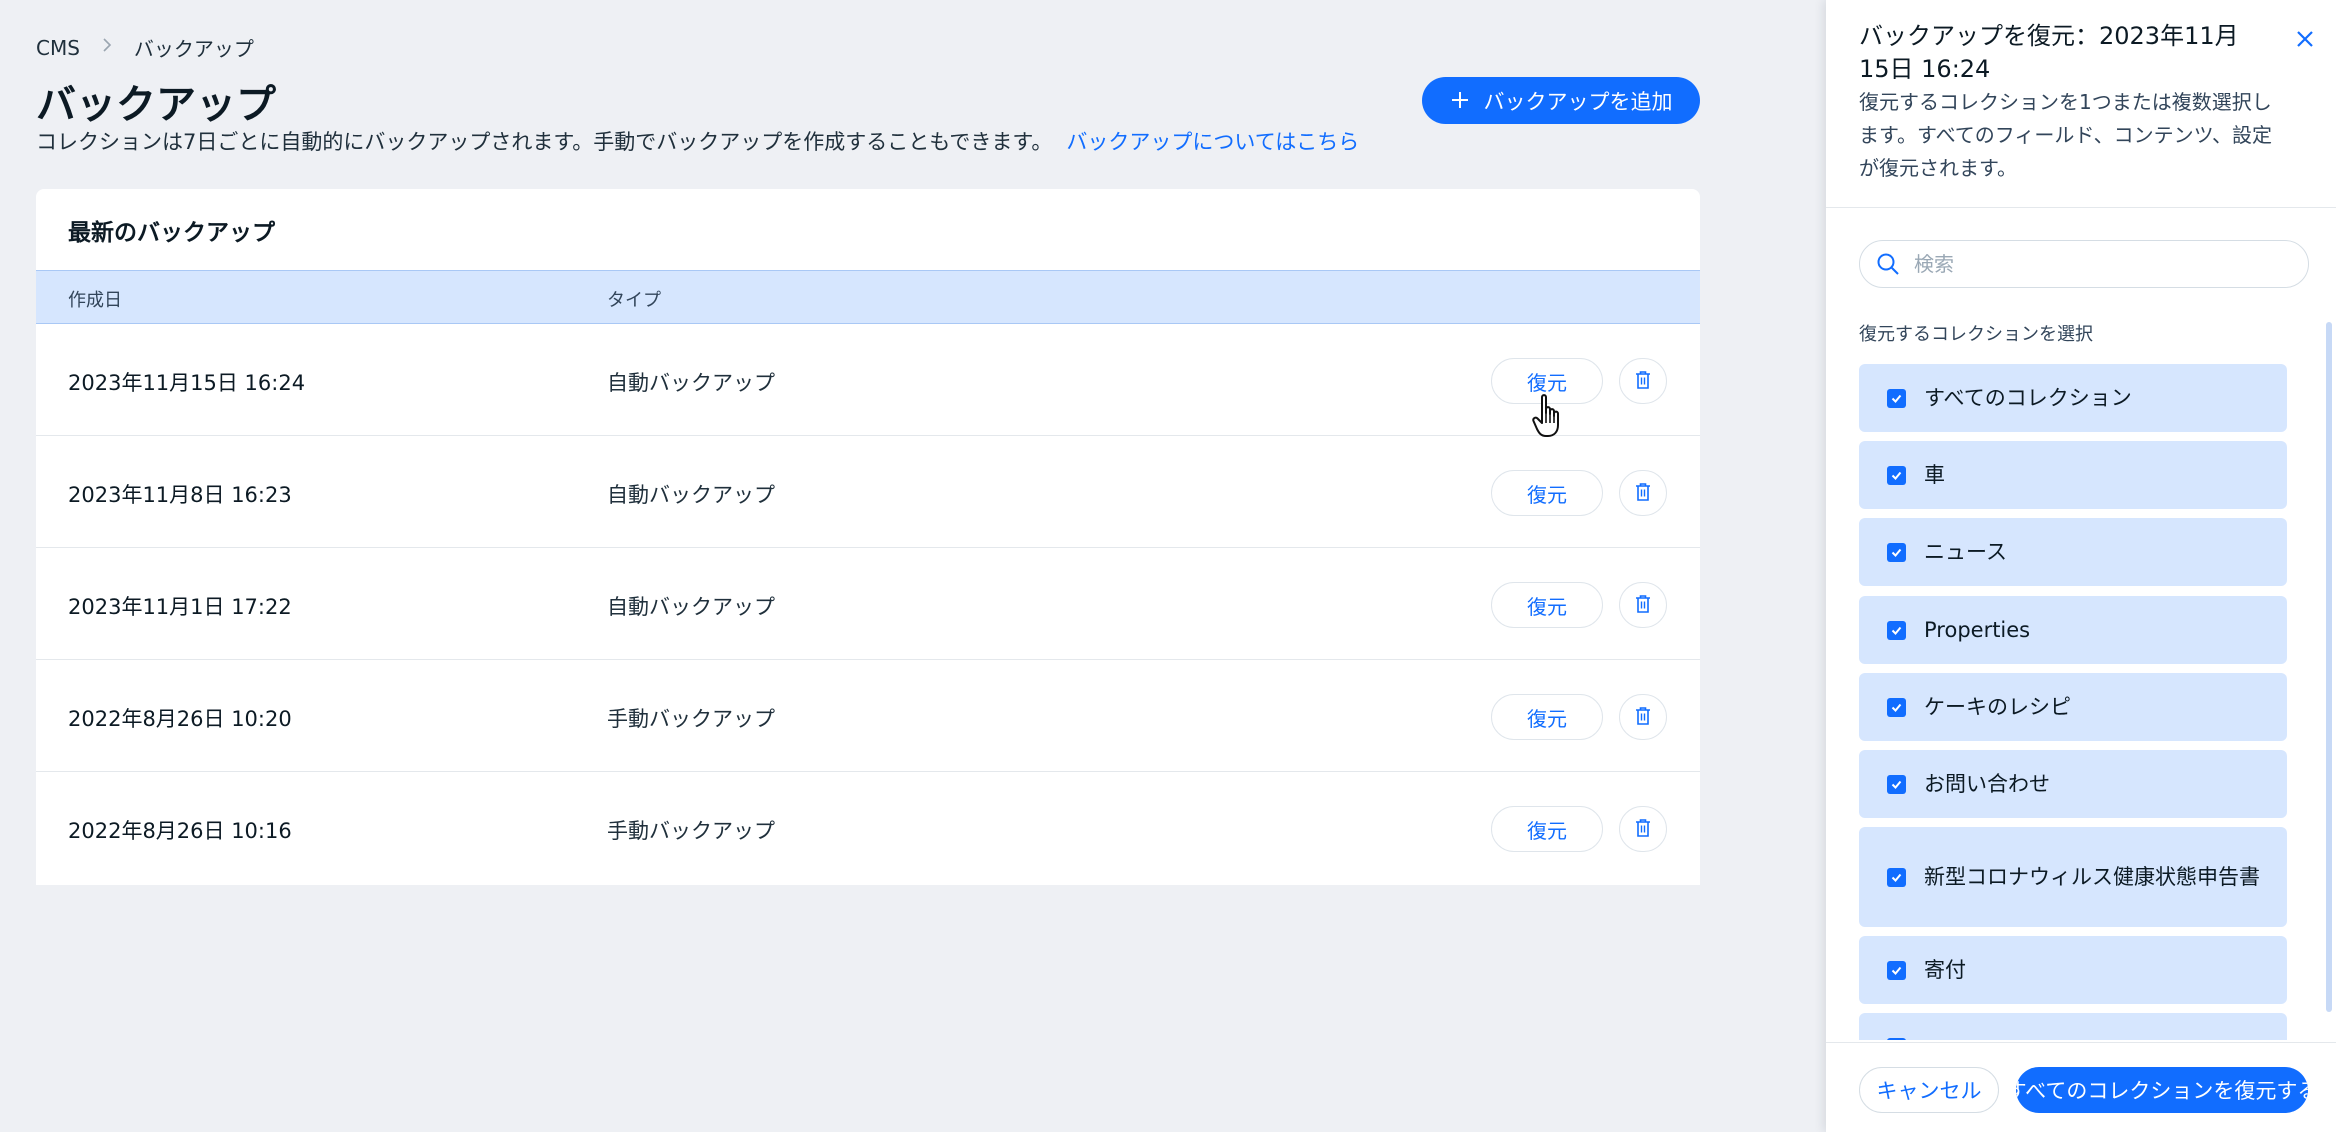  Describe the element at coordinates (1212, 142) in the screenshot. I see `learn-more-link: バックアップについてはこちら` at that location.